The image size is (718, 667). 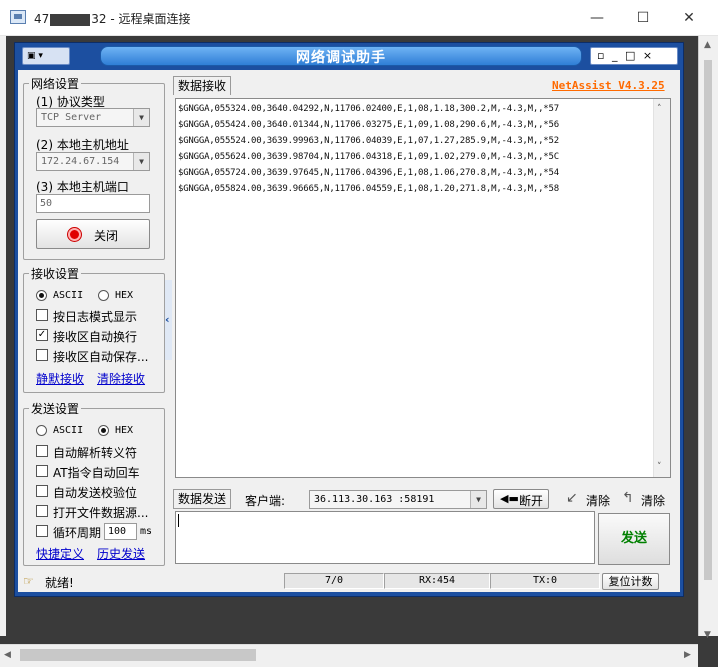 I want to click on protocol-select: TCP Server ▼, so click(x=93, y=117).